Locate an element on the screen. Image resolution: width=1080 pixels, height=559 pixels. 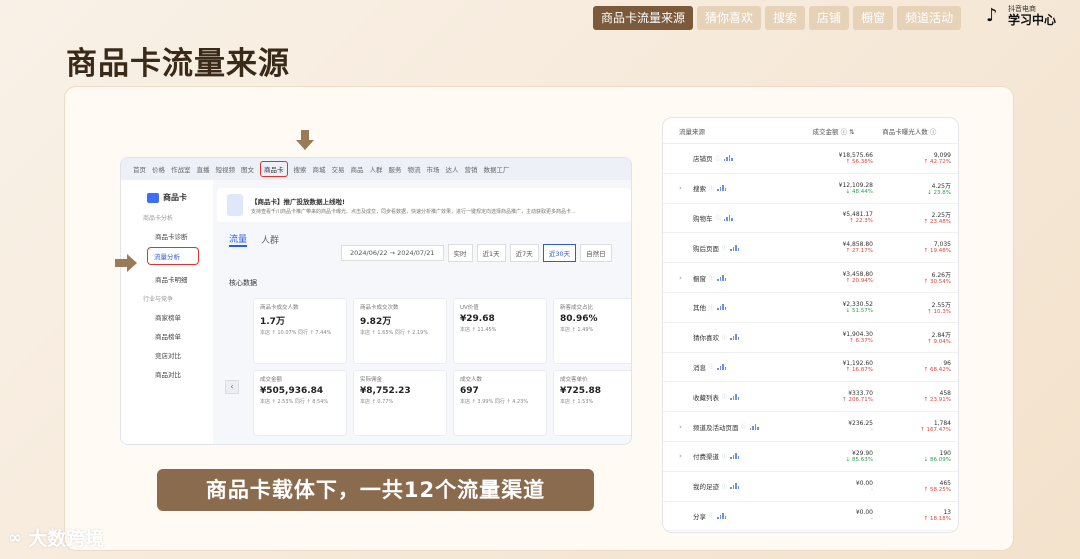
ss-nav-item: 首页 is located at coordinates (139, 169).